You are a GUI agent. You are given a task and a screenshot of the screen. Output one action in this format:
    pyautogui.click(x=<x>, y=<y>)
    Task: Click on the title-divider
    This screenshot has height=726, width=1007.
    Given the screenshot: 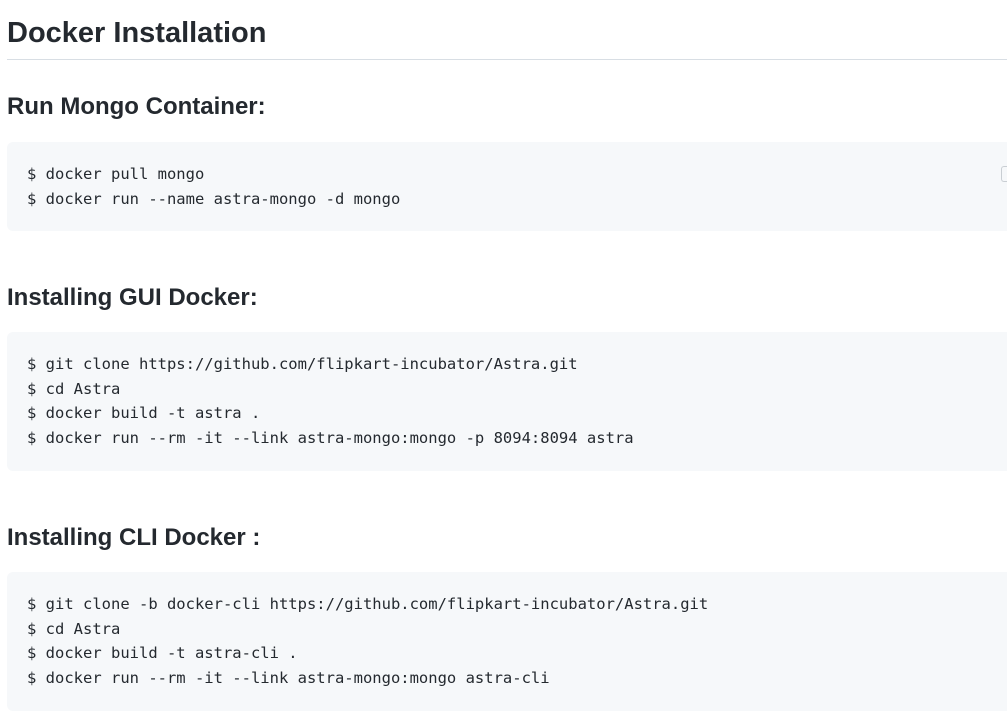 What is the action you would take?
    pyautogui.click(x=507, y=59)
    